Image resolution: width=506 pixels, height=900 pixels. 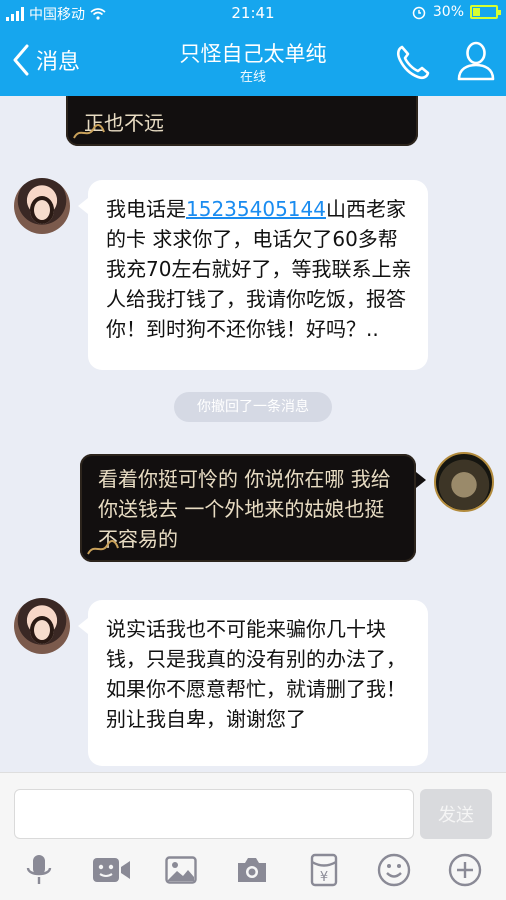 What do you see at coordinates (485, 12) in the screenshot?
I see `battery-icon` at bounding box center [485, 12].